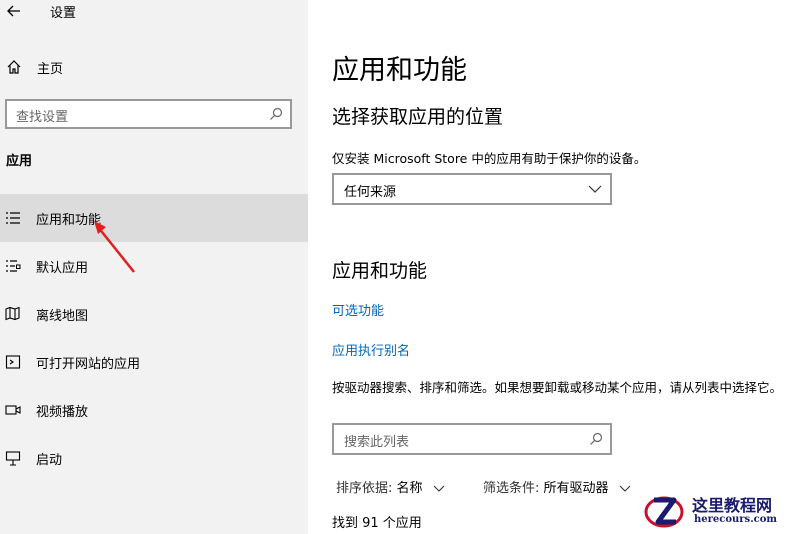  Describe the element at coordinates (418, 117) in the screenshot. I see `install-source-heading: 选择获取应用的位置` at that location.